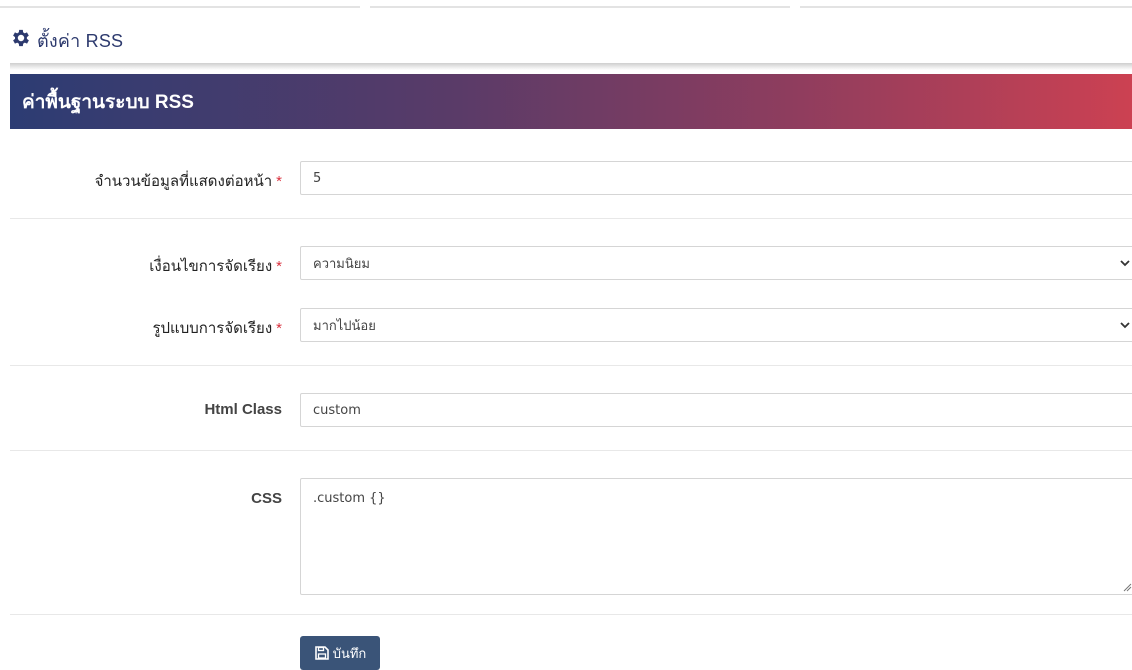 The image size is (1132, 670). I want to click on form-row-sort-order: รูปแบบการจัดเรียง * มากไปน้อย, so click(571, 325).